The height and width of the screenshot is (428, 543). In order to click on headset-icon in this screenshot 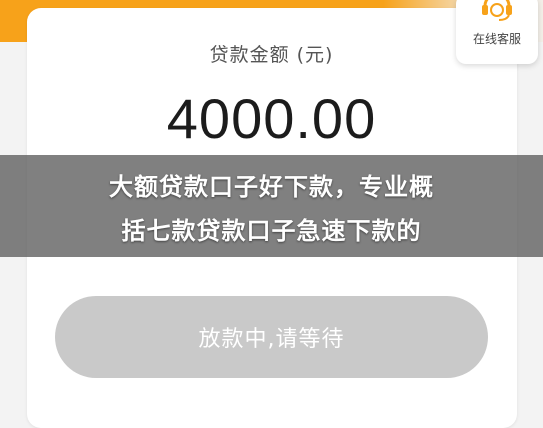, I will do `click(497, 11)`.